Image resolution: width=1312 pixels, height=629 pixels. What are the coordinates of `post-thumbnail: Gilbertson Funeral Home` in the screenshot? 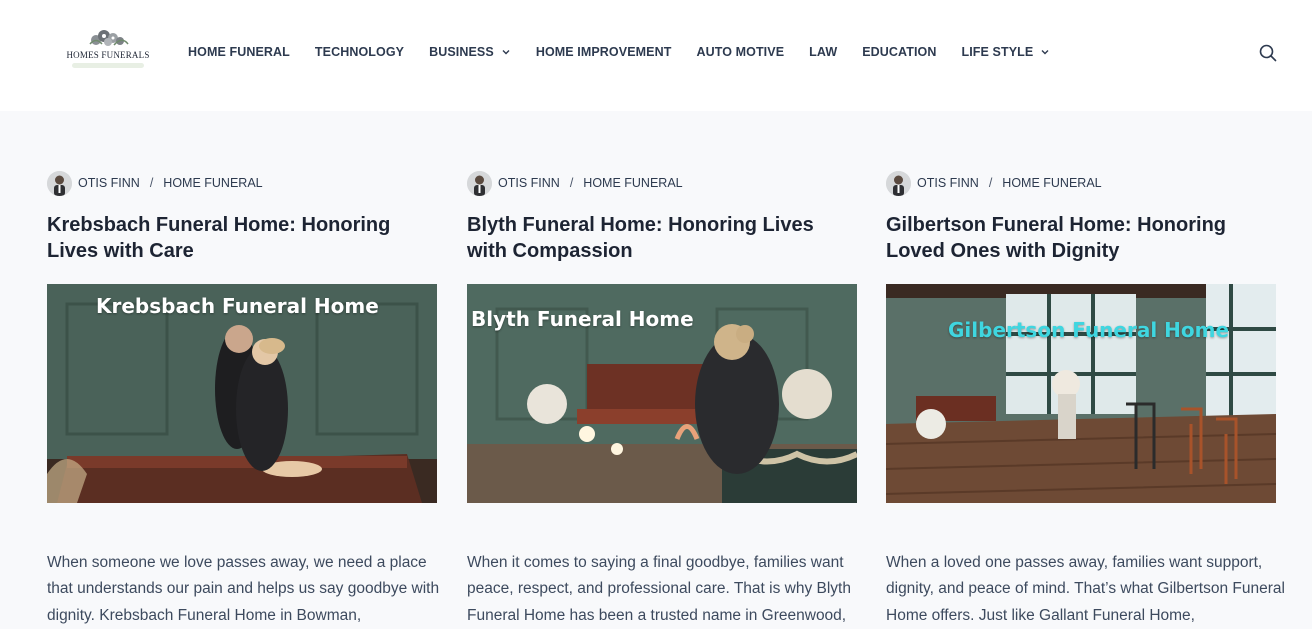 It's located at (1081, 393).